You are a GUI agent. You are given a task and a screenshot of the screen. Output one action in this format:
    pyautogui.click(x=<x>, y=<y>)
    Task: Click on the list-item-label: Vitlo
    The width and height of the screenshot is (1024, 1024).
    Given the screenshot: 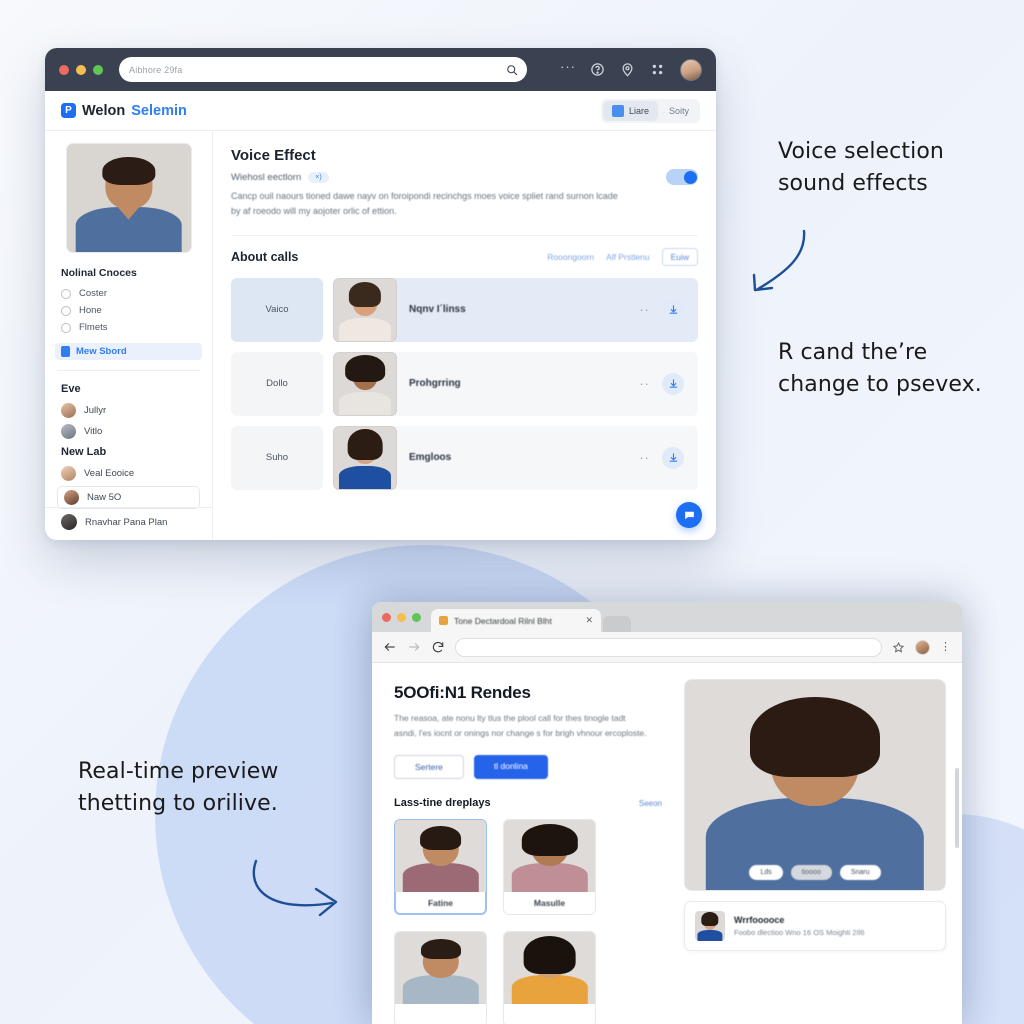 What is the action you would take?
    pyautogui.click(x=93, y=431)
    